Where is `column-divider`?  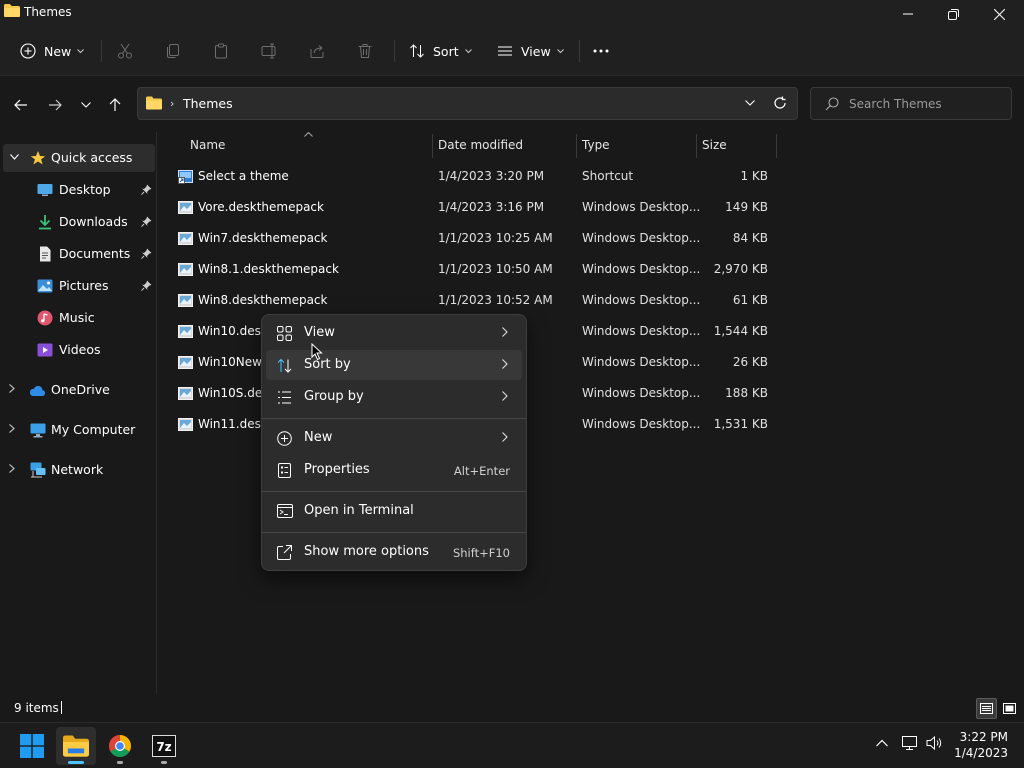 column-divider is located at coordinates (776, 146).